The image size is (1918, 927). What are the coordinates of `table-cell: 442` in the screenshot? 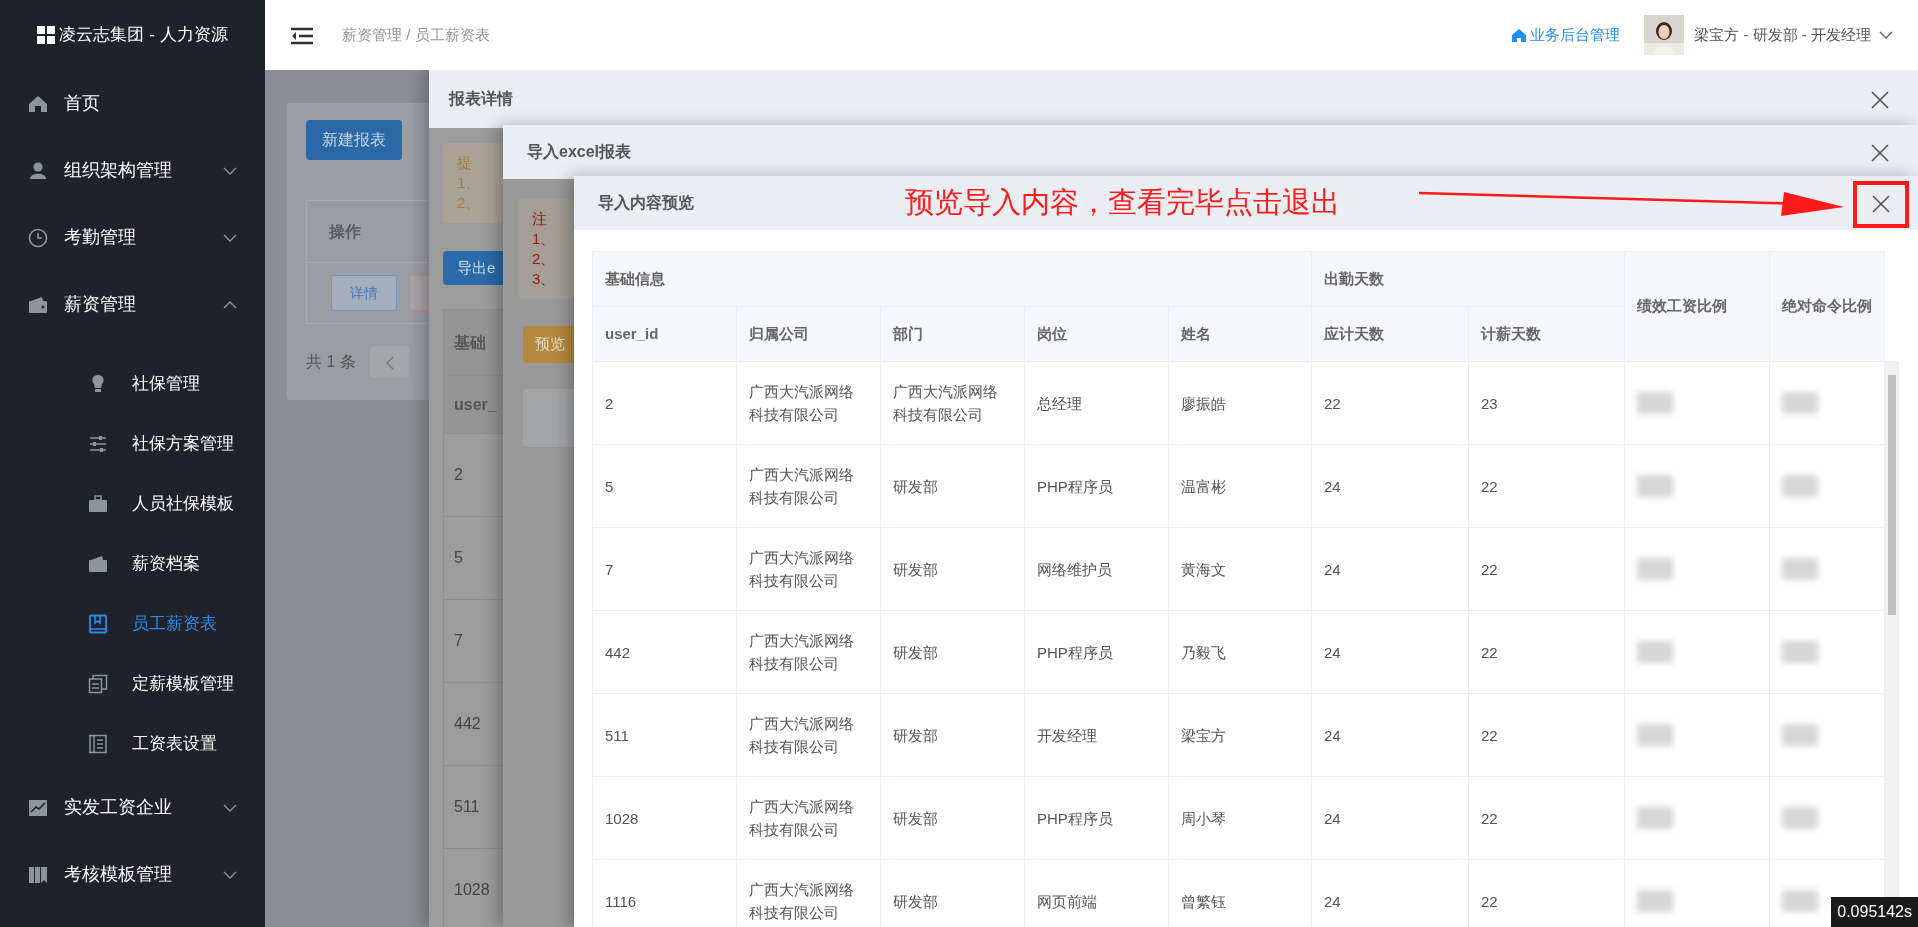 It's located at (664, 652).